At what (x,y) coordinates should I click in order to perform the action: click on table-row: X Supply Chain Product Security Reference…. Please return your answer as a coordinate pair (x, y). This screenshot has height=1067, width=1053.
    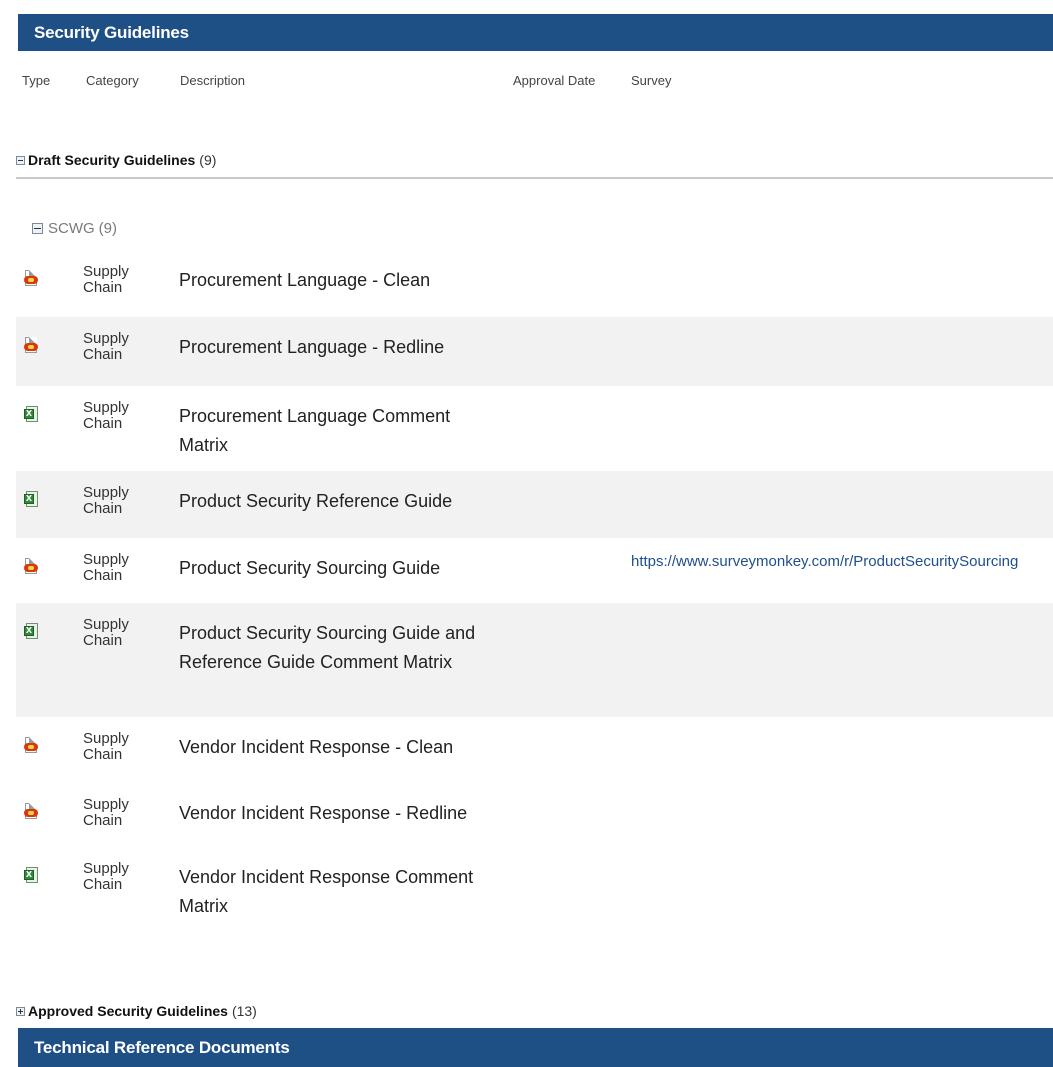
    Looking at the image, I should click on (534, 504).